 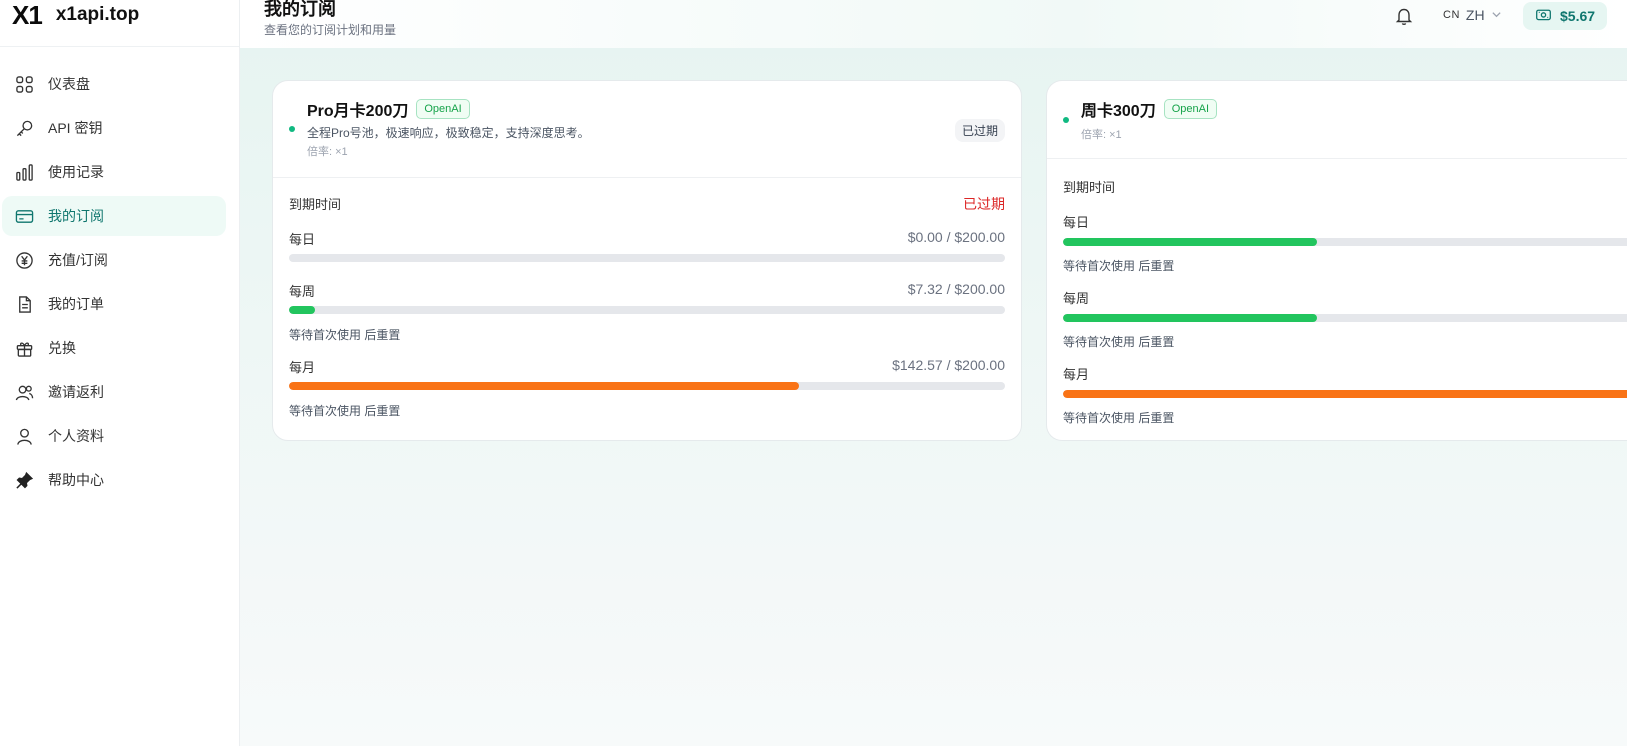 I want to click on expire-row: 到期时间, so click(x=1345, y=187).